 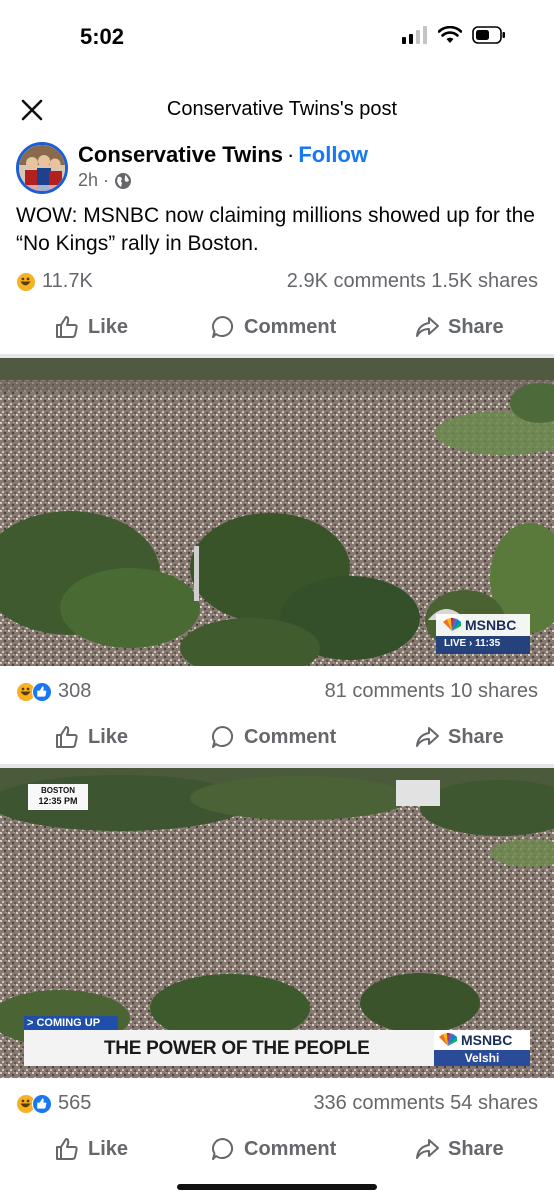 I want to click on comments-shares: 2.9K comments 1.5K shares, so click(x=412, y=281).